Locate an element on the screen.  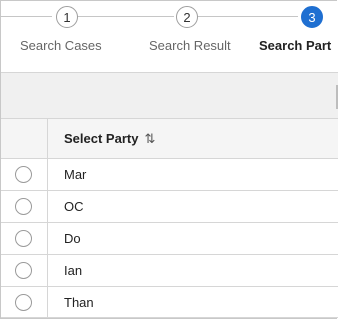
select-party-header: Select Party ⇅ is located at coordinates (109, 138).